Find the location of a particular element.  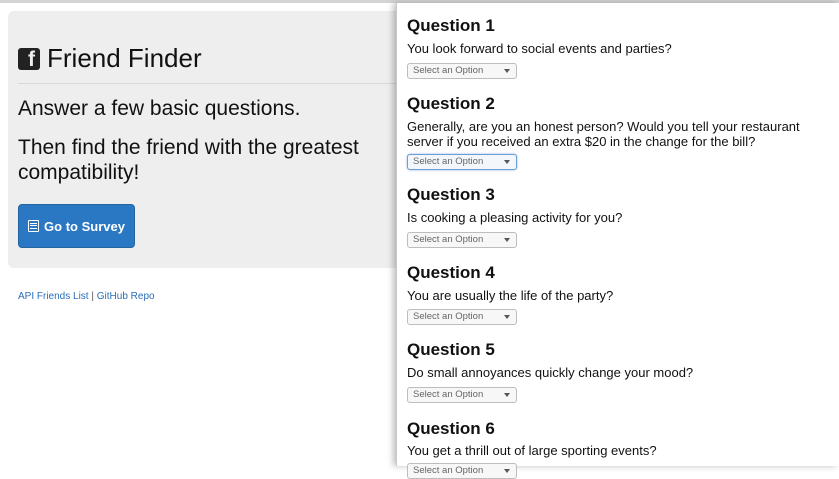

question-4-text: You are usually the life of the party? is located at coordinates (510, 295).